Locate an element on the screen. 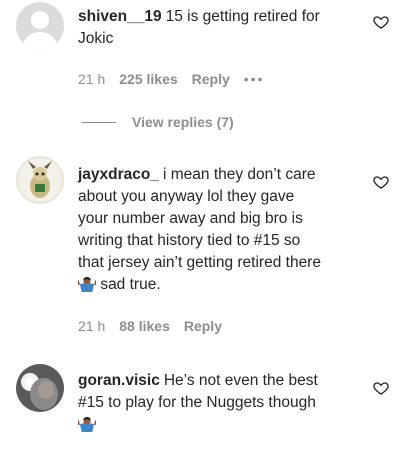  comment-text-line: i mean they don’t care is located at coordinates (239, 174).